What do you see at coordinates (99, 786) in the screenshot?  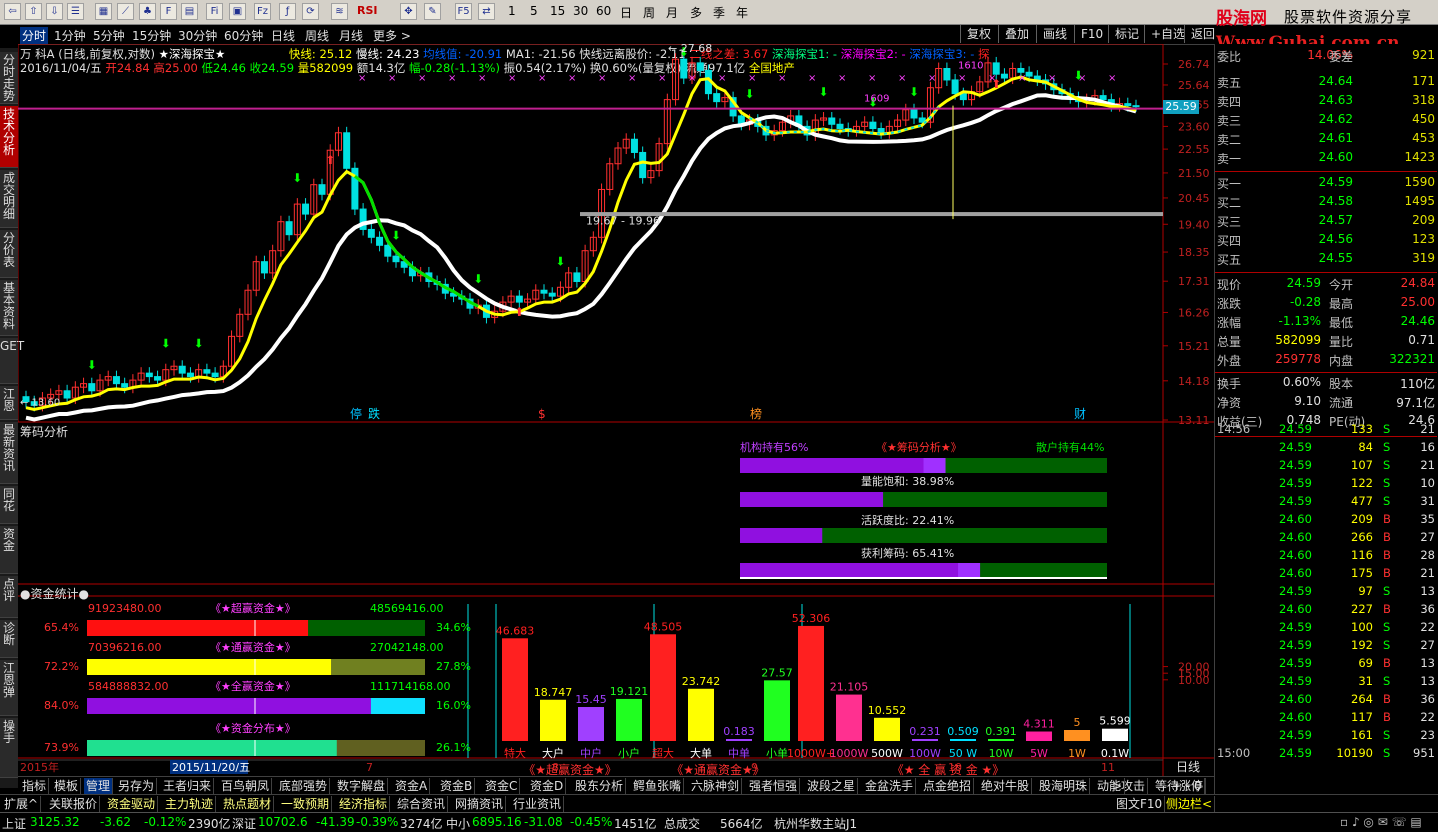 I see `indicator-tab-2: 管理` at bounding box center [99, 786].